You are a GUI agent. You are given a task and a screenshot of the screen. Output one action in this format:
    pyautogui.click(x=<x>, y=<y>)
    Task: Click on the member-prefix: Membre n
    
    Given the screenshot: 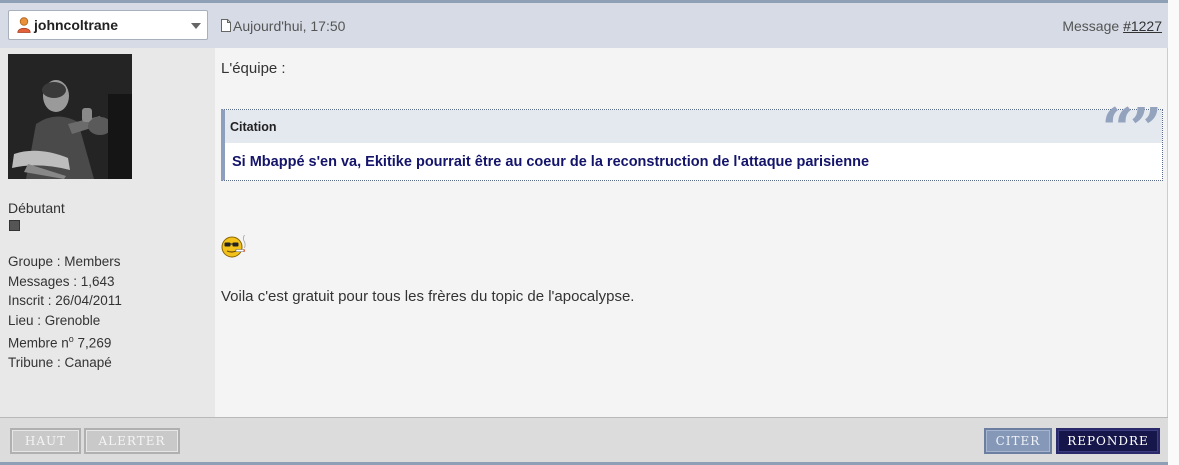 What is the action you would take?
    pyautogui.click(x=38, y=343)
    